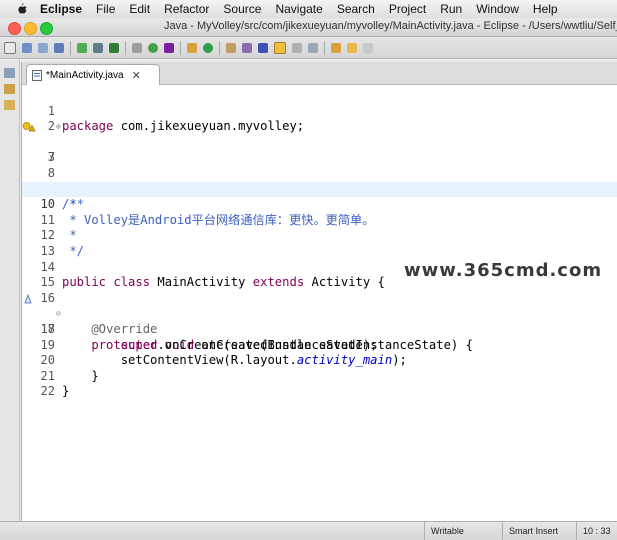 The image size is (617, 540). Describe the element at coordinates (319, 118) in the screenshot. I see `code-line: 2` at that location.